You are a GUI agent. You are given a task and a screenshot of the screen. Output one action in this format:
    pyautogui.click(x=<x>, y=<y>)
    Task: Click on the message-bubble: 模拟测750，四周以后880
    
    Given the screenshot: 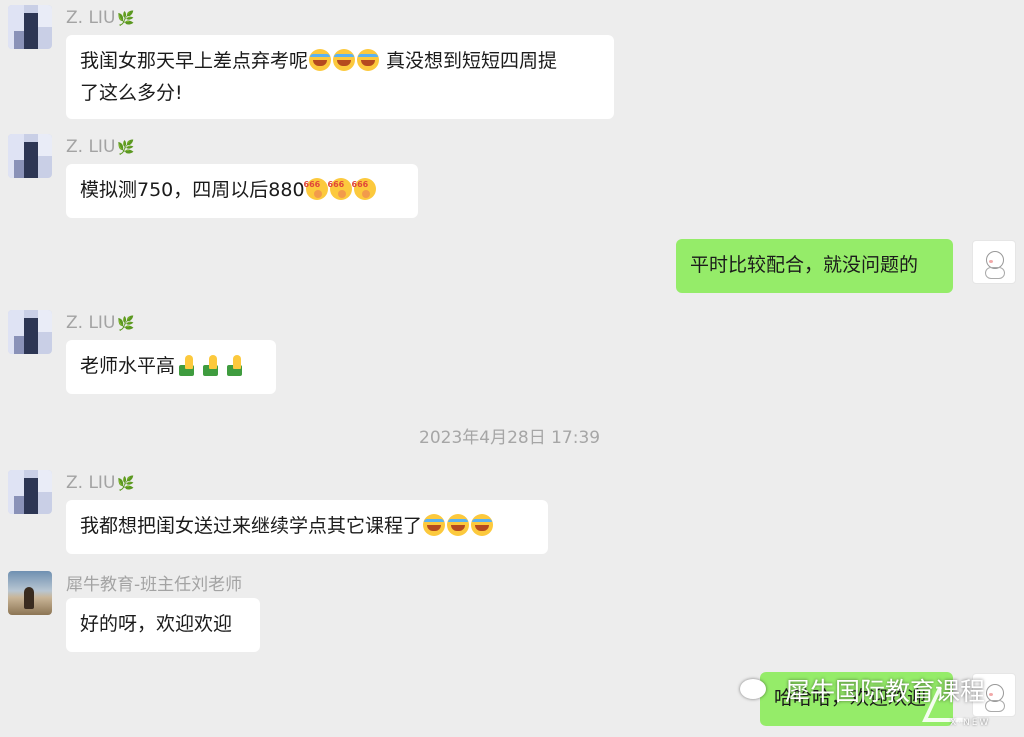 What is the action you would take?
    pyautogui.click(x=242, y=191)
    